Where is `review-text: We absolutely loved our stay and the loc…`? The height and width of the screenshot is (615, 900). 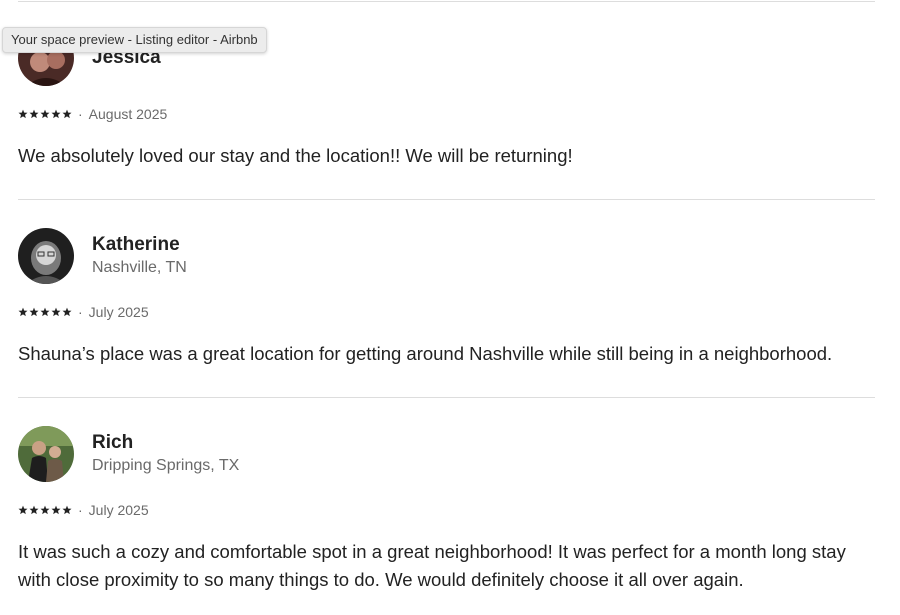
review-text: We absolutely loved our stay and the loc… is located at coordinates (295, 155).